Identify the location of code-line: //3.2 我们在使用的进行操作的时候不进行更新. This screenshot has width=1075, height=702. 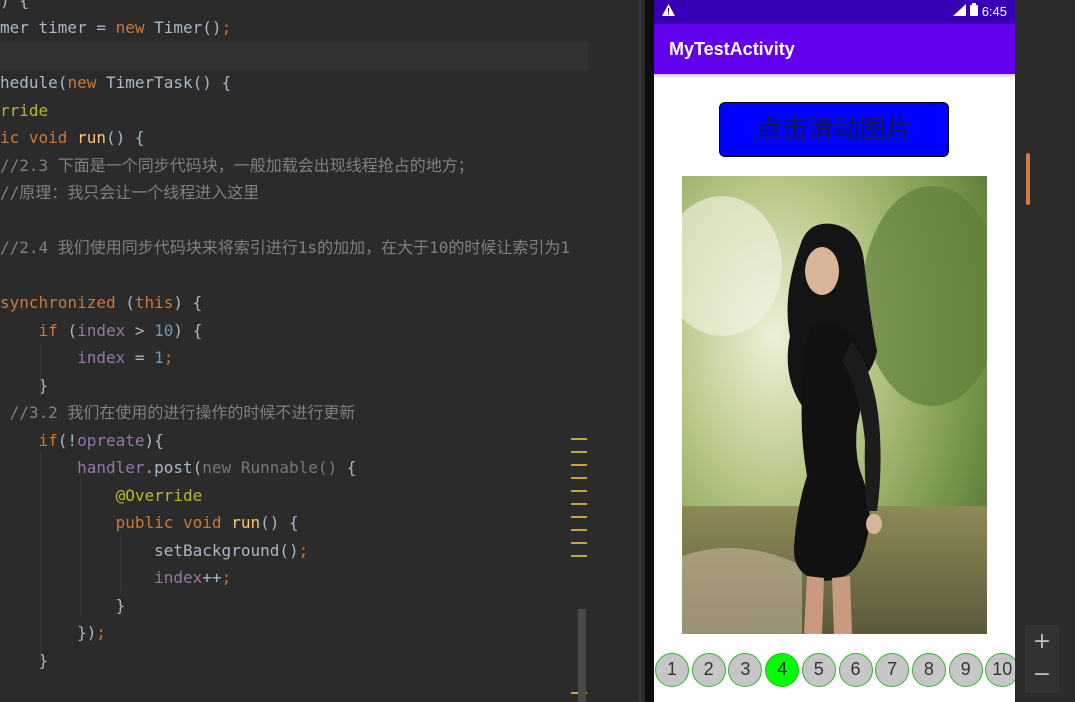
(178, 413).